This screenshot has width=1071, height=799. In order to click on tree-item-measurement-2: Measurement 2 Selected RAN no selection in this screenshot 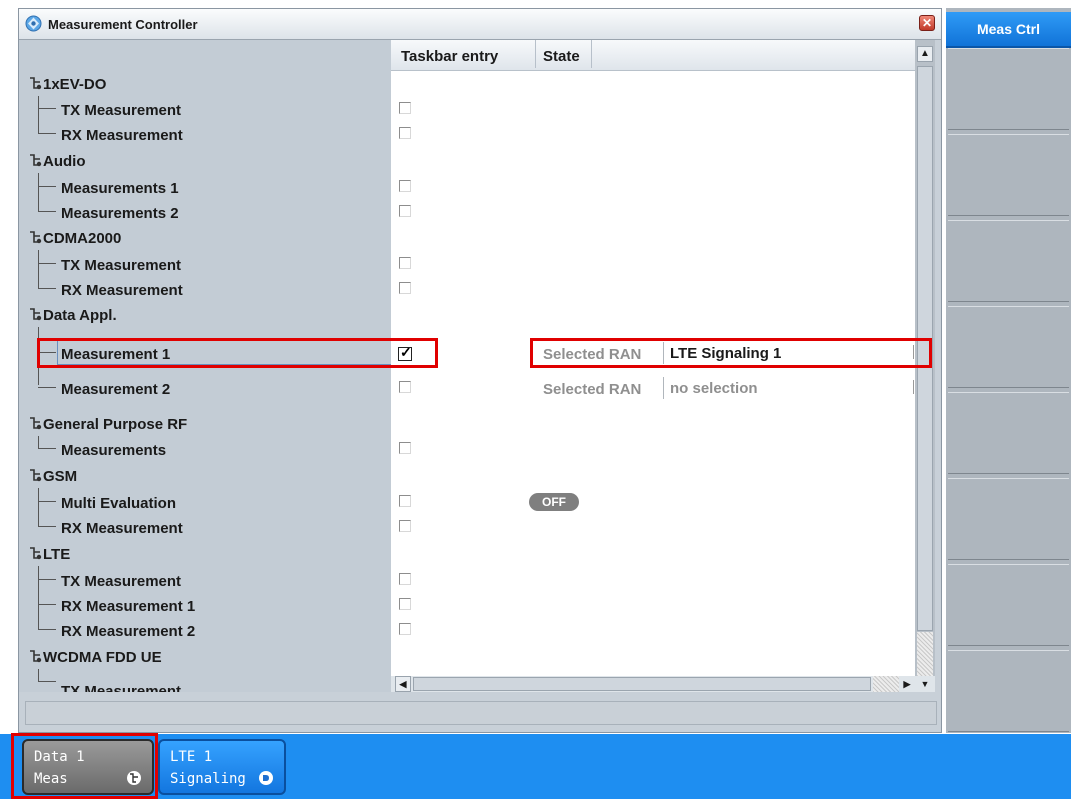, I will do `click(467, 387)`.